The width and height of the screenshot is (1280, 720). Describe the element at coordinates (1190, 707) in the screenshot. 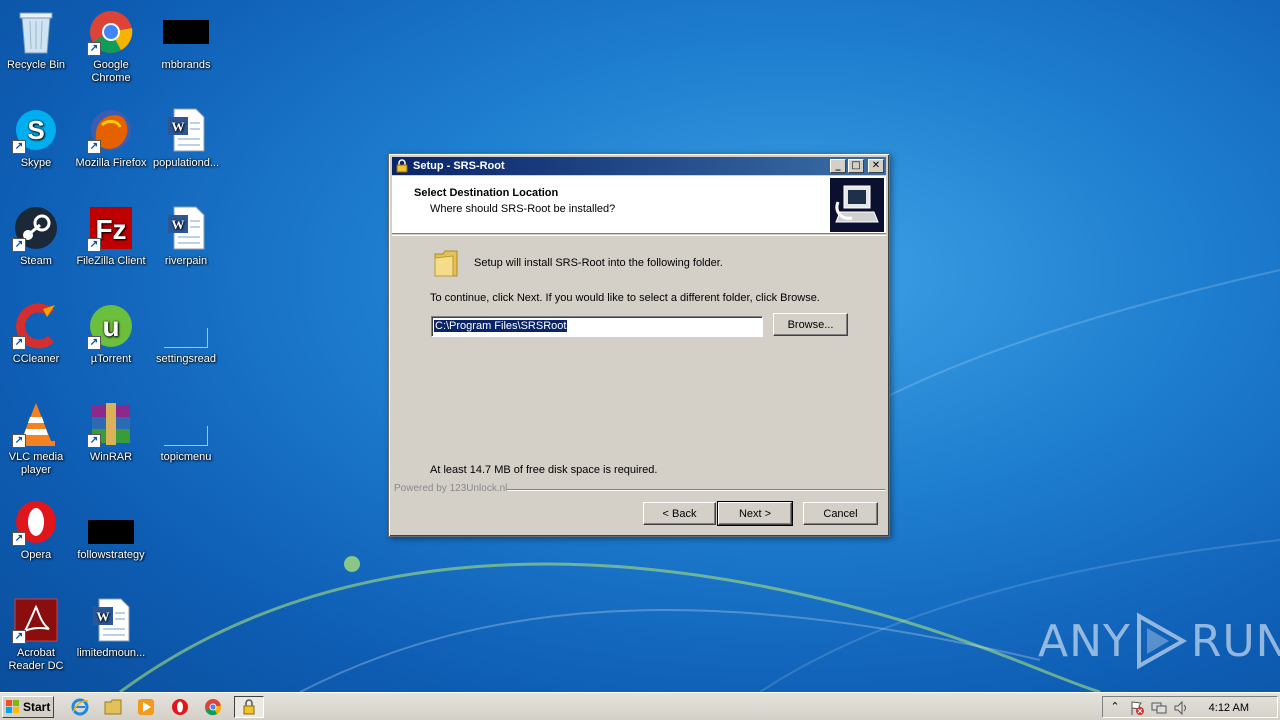

I see `system-tray: ⌃ 4:12 AM` at that location.